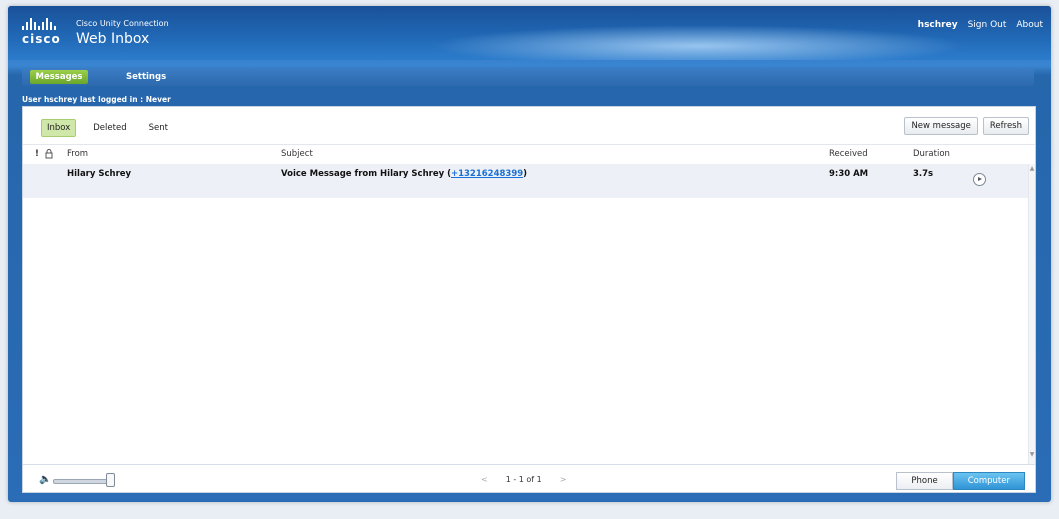  I want to click on pager: < 1 - 1 of 1 >, so click(523, 479).